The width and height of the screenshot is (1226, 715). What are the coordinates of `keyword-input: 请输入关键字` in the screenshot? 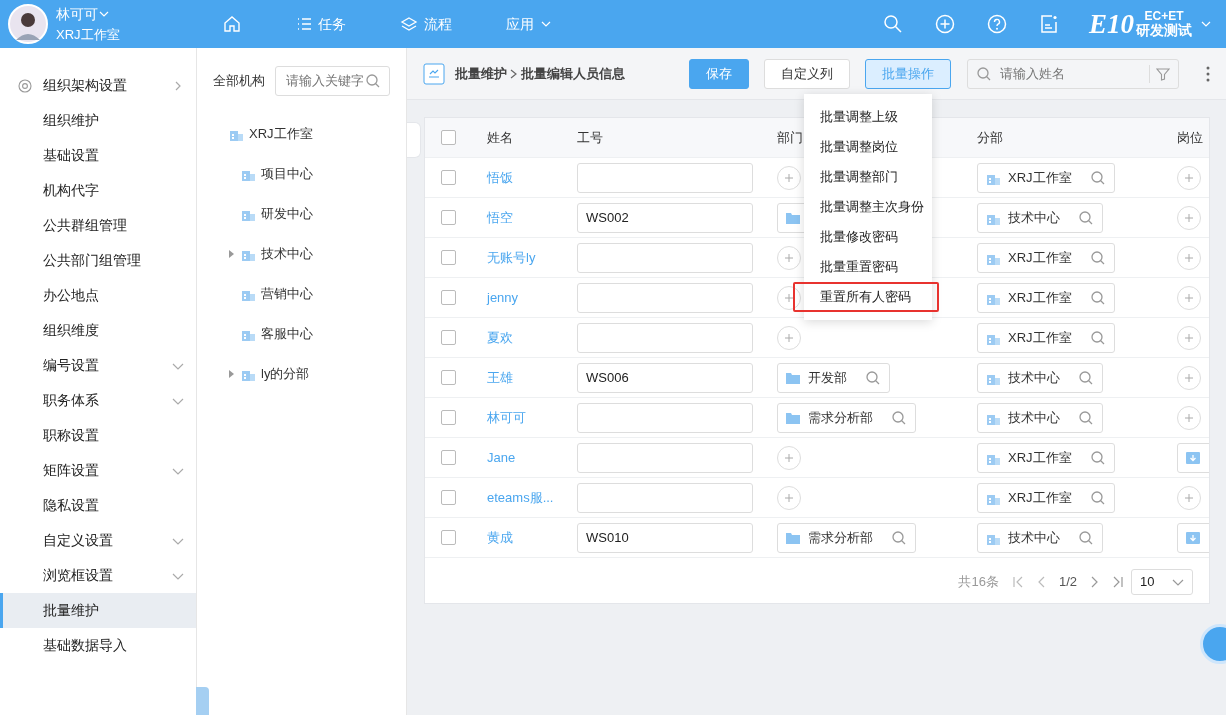 It's located at (324, 81).